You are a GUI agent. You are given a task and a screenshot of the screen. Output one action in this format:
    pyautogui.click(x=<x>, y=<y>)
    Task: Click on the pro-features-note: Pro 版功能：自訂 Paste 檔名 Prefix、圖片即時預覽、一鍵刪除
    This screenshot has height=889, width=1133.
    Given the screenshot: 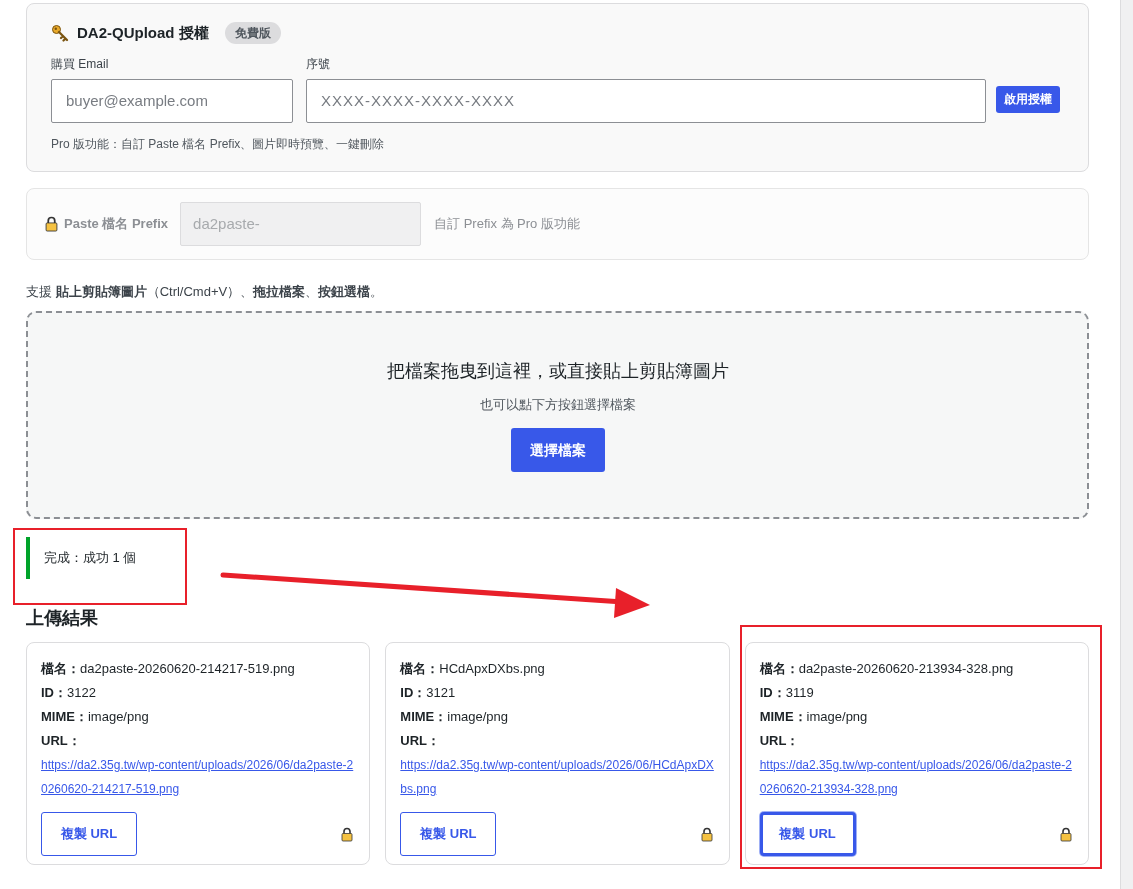 What is the action you would take?
    pyautogui.click(x=218, y=144)
    